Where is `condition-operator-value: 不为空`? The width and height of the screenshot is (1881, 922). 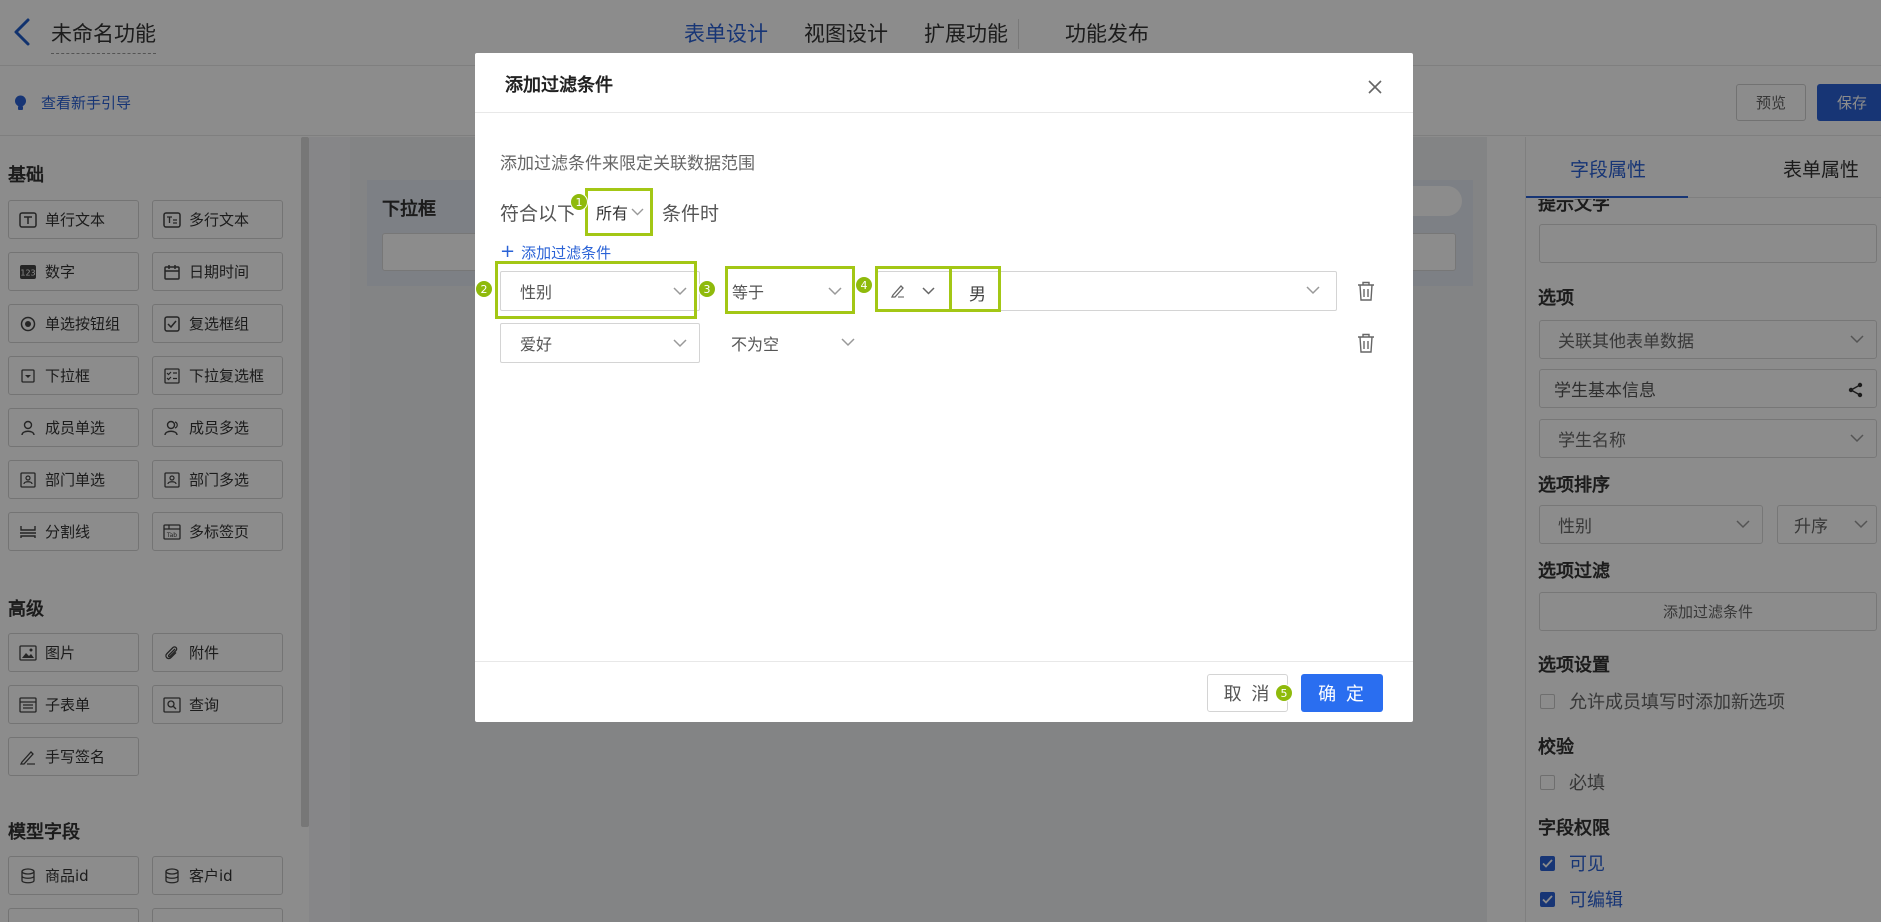
condition-operator-value: 不为空 is located at coordinates (755, 344).